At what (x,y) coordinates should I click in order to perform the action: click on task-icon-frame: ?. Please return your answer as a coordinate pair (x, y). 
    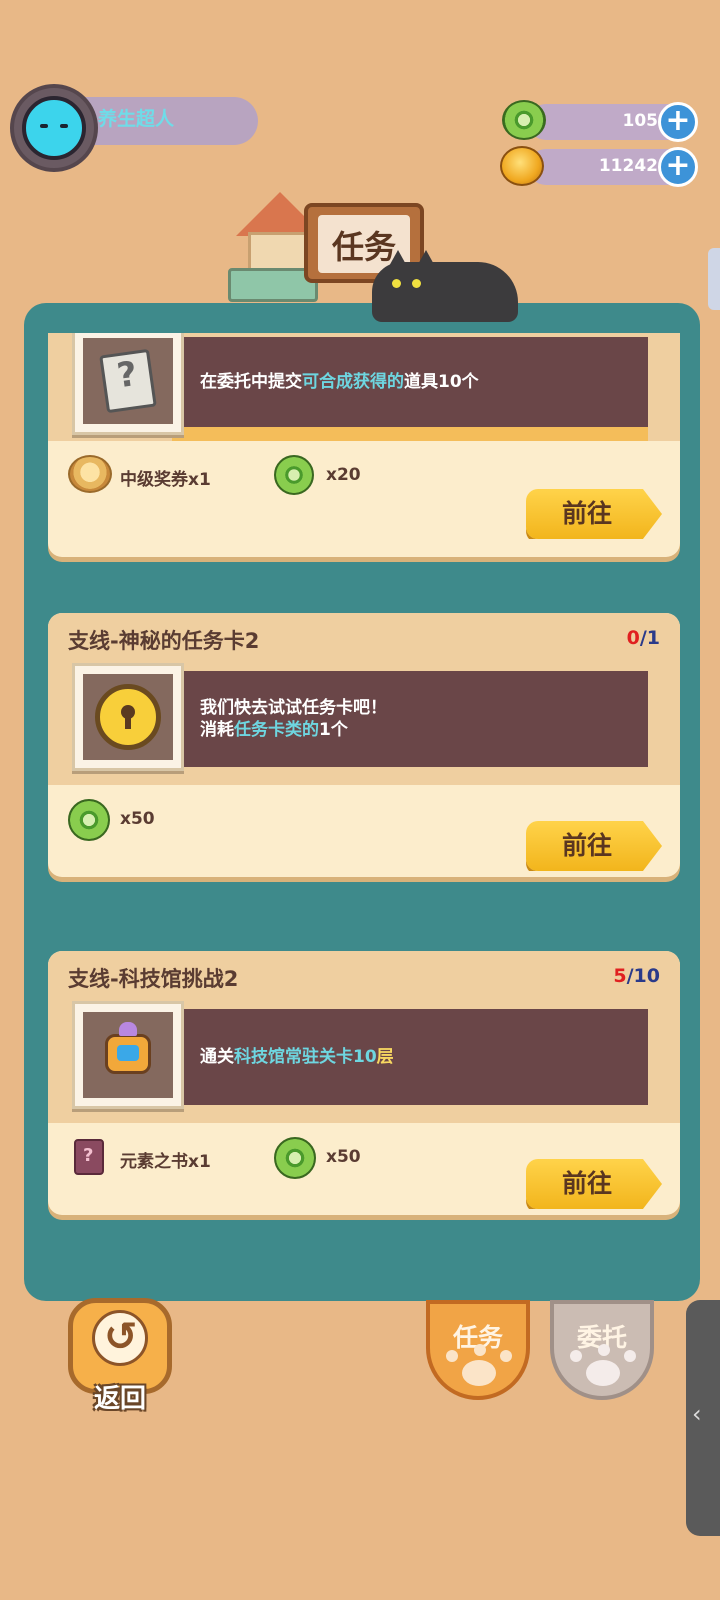
    Looking at the image, I should click on (128, 384).